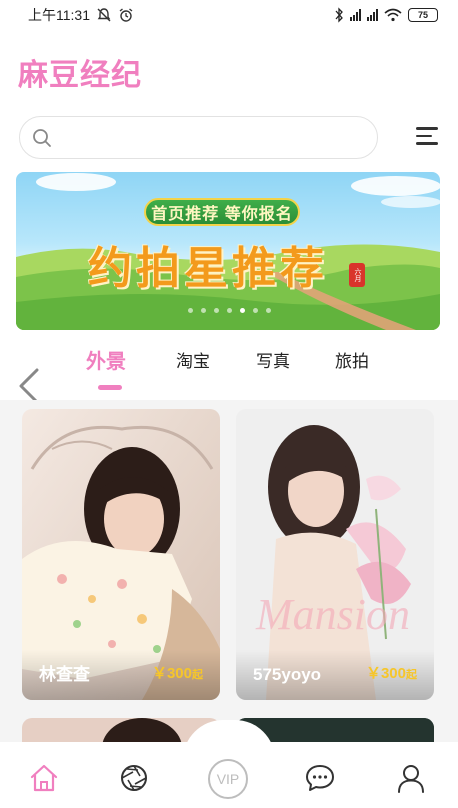 This screenshot has width=458, height=808. What do you see at coordinates (229, 15) in the screenshot?
I see `status-bar: 上午11:31 75` at bounding box center [229, 15].